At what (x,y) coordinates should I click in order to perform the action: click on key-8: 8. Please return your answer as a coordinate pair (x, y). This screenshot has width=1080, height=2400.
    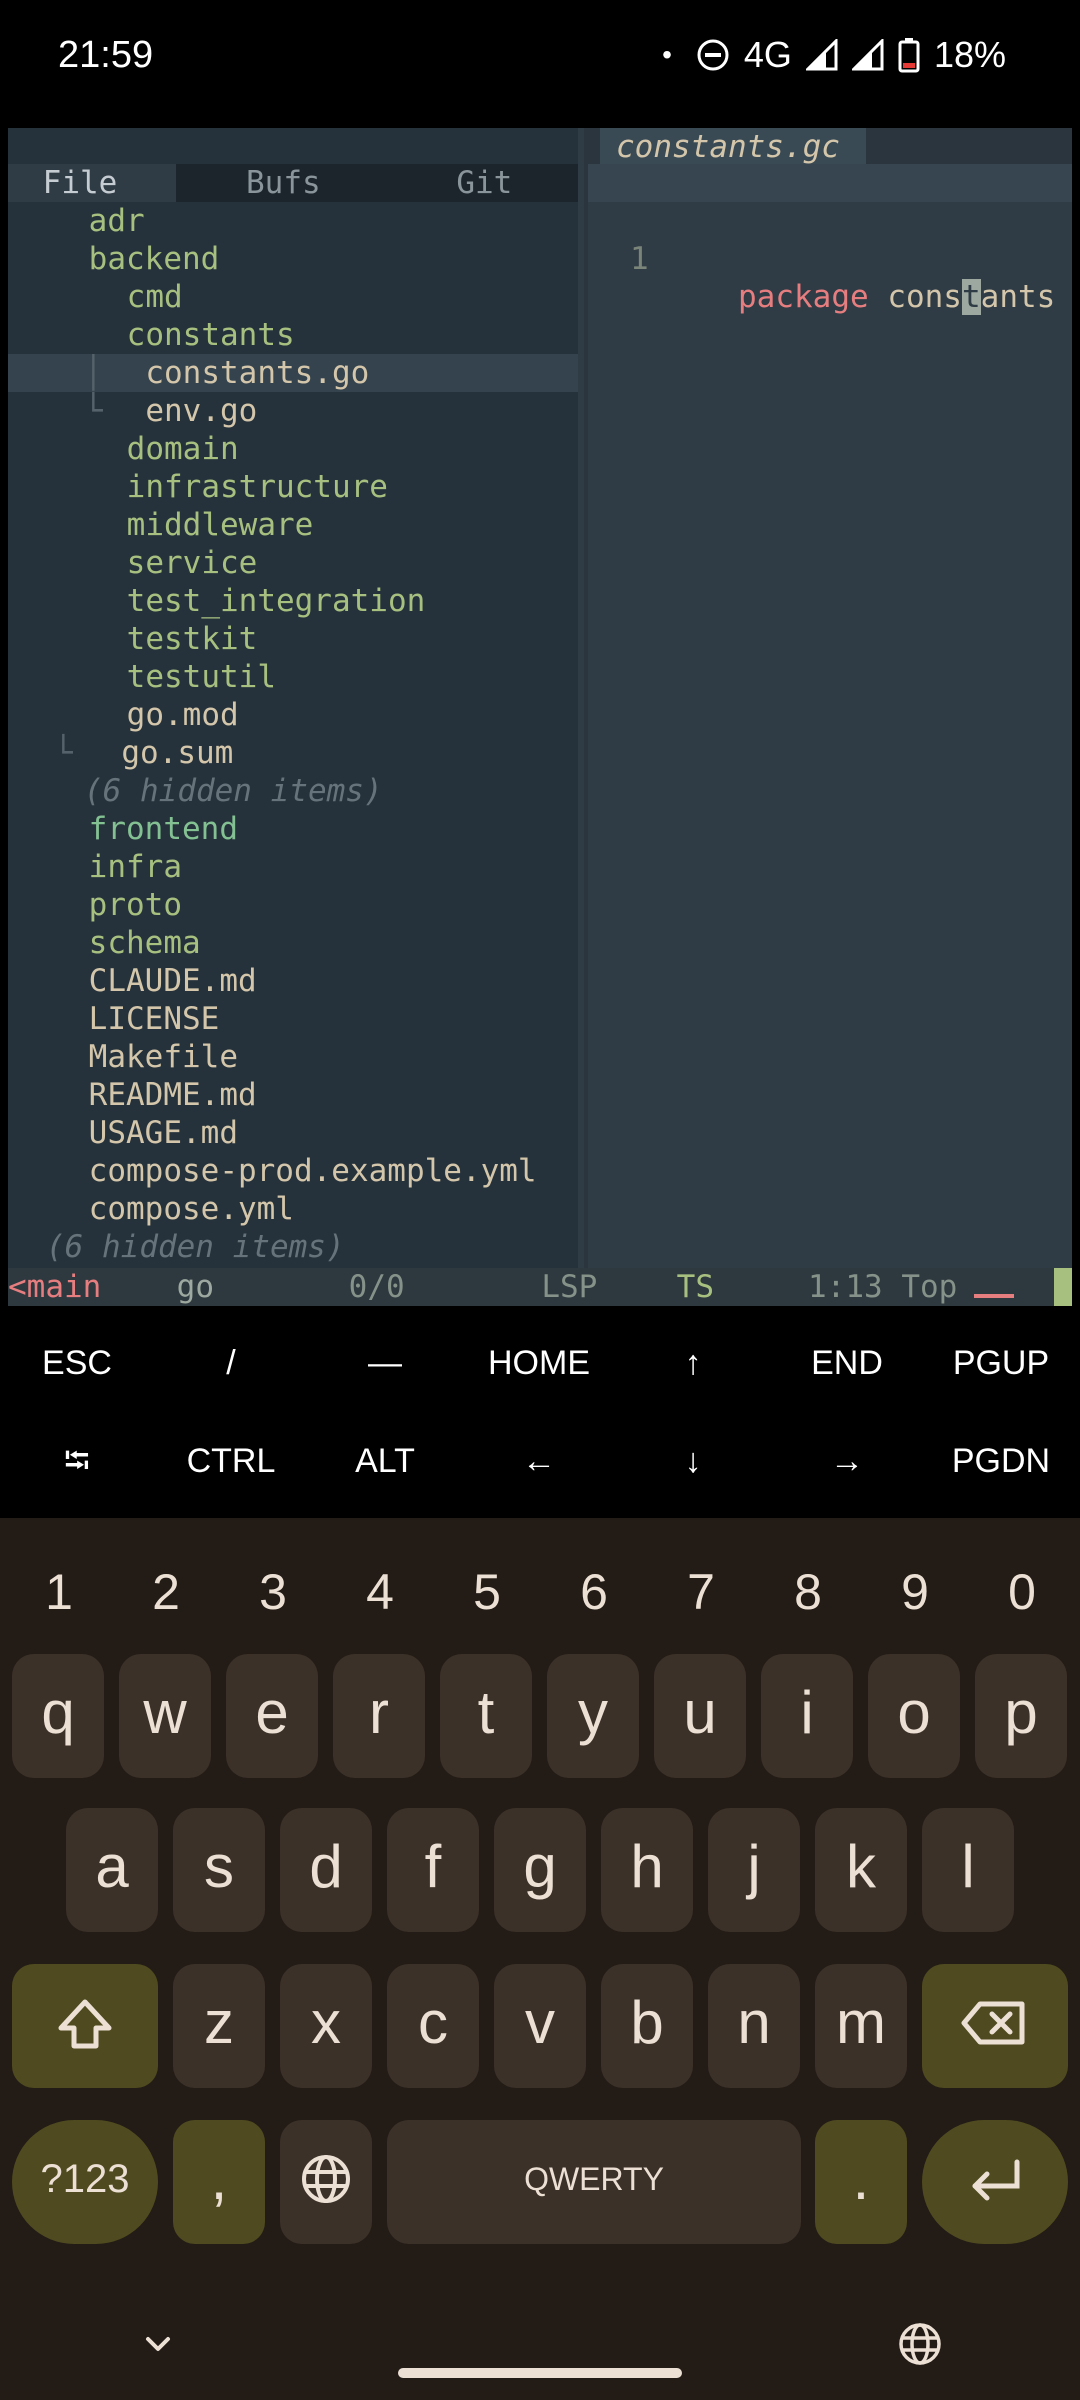
    Looking at the image, I should click on (808, 1592).